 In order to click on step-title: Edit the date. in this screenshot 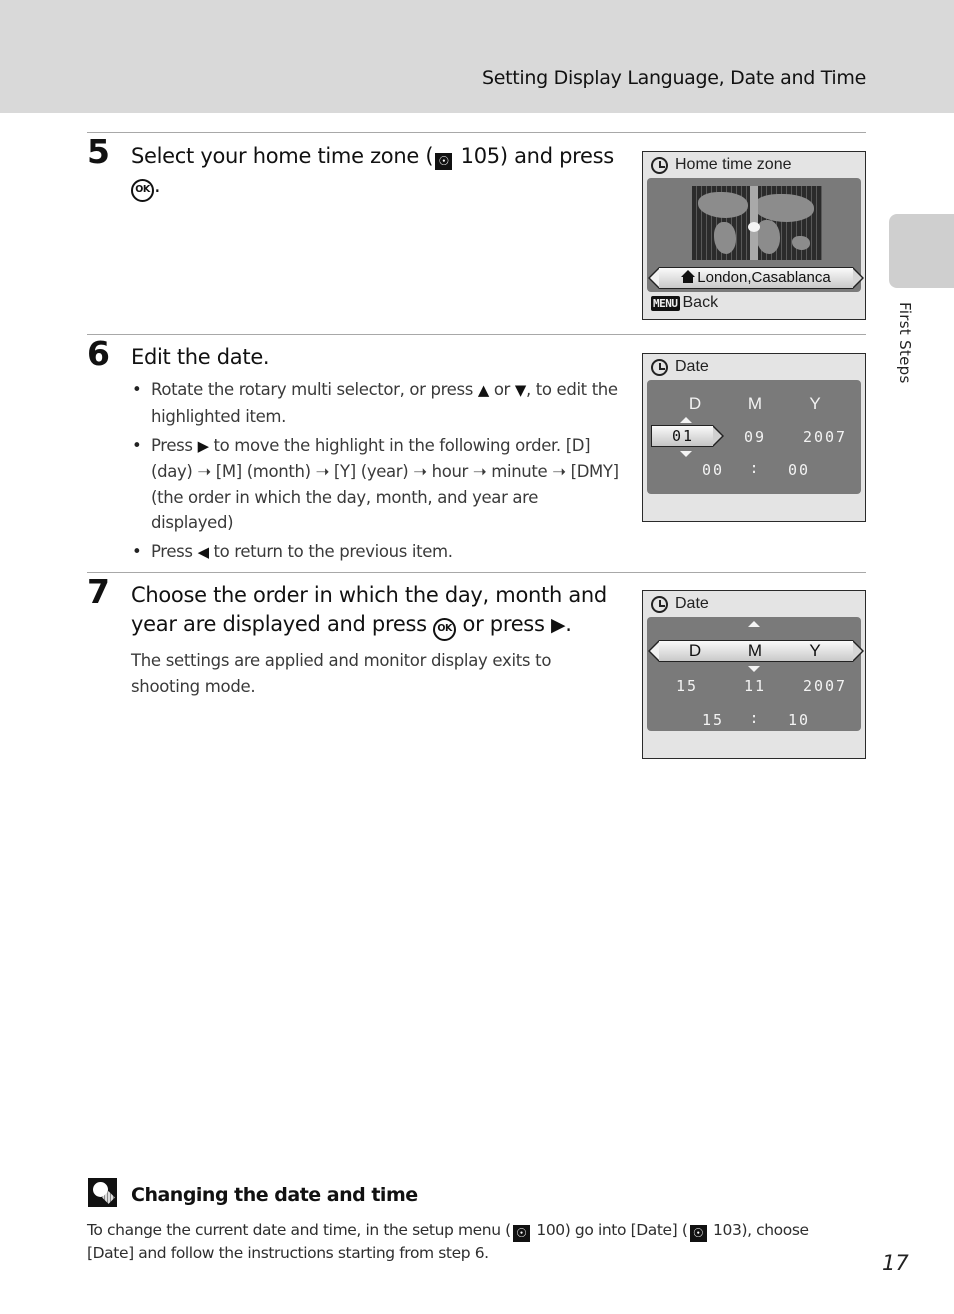, I will do `click(200, 357)`.